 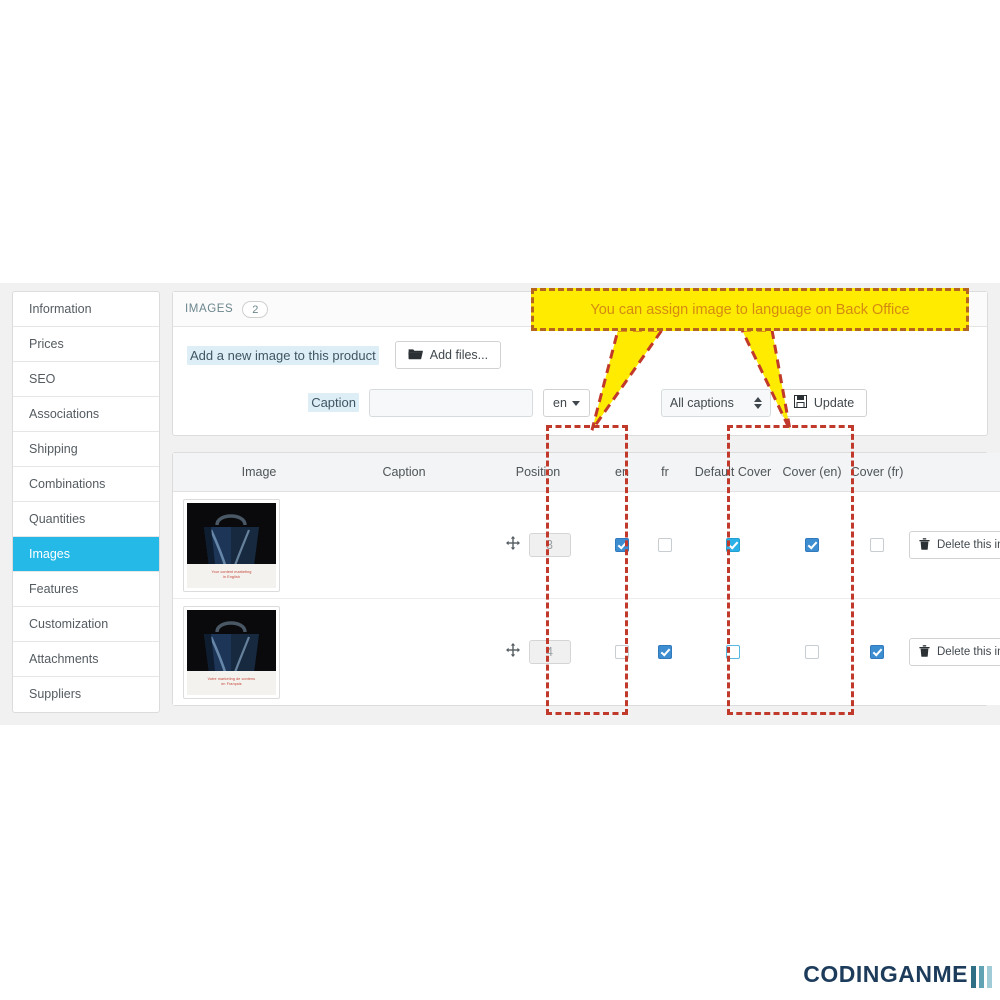 I want to click on cell-image: Votre marketing de contenu en Français, so click(x=253, y=651).